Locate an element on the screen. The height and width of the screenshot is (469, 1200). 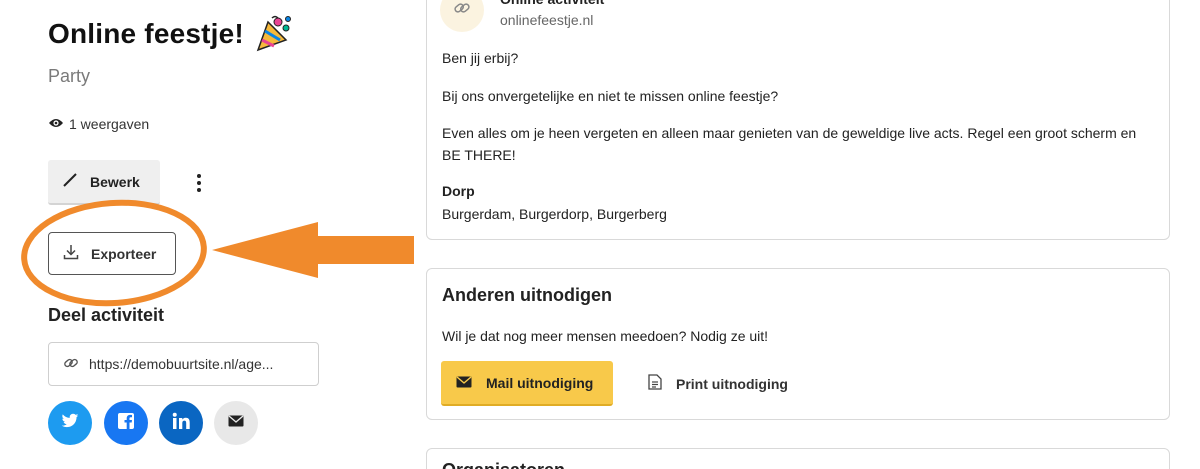
mail-invite-button: Mail uitnodiging is located at coordinates (527, 383).